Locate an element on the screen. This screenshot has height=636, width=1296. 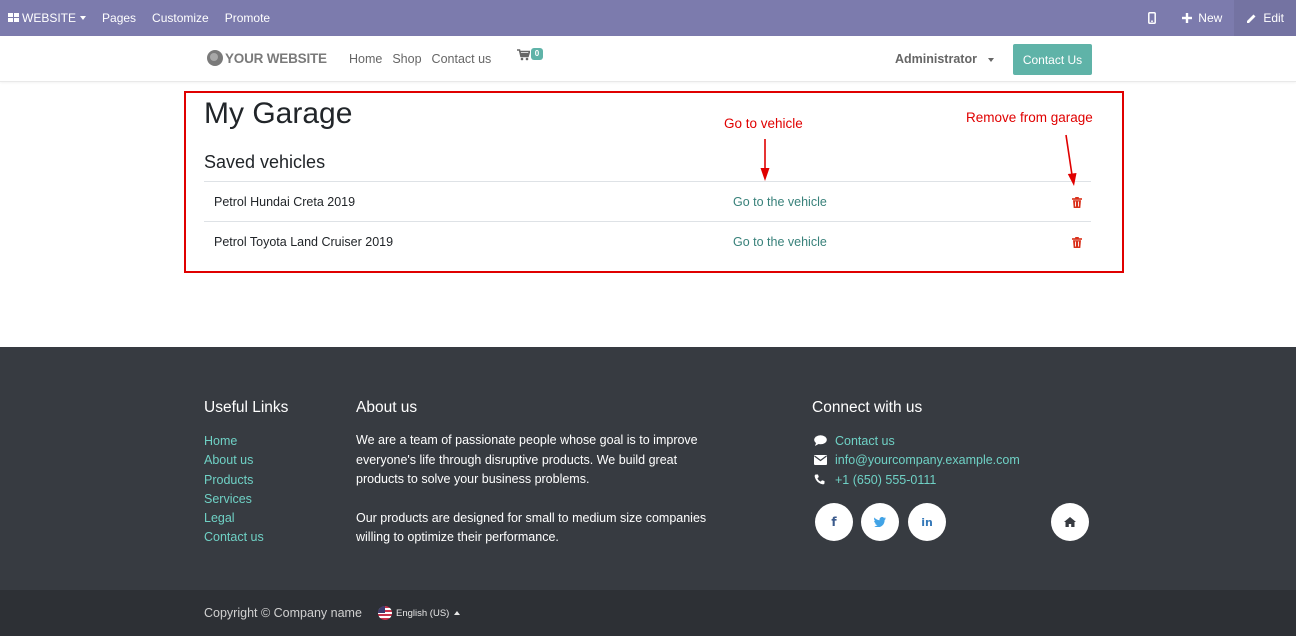
caret-up-icon is located at coordinates (457, 613).